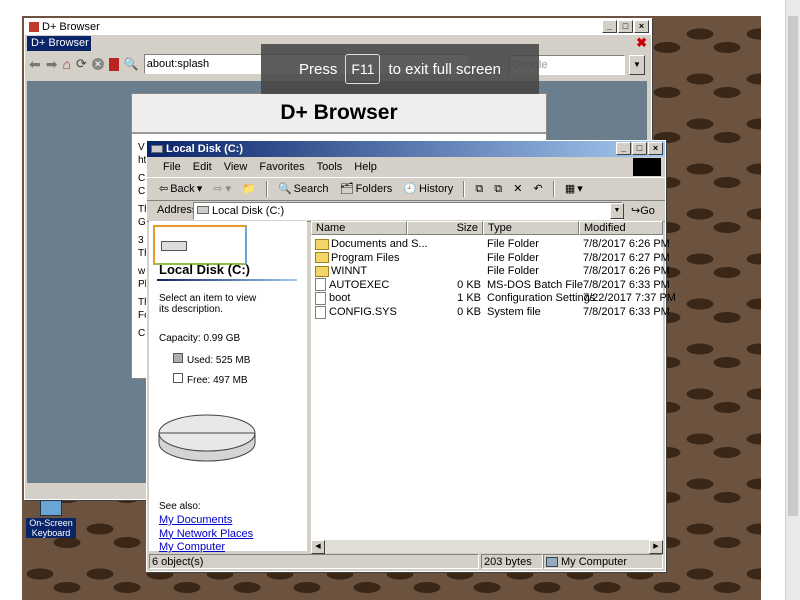  Describe the element at coordinates (81, 64) in the screenshot. I see `reload-icon: ⟳` at that location.